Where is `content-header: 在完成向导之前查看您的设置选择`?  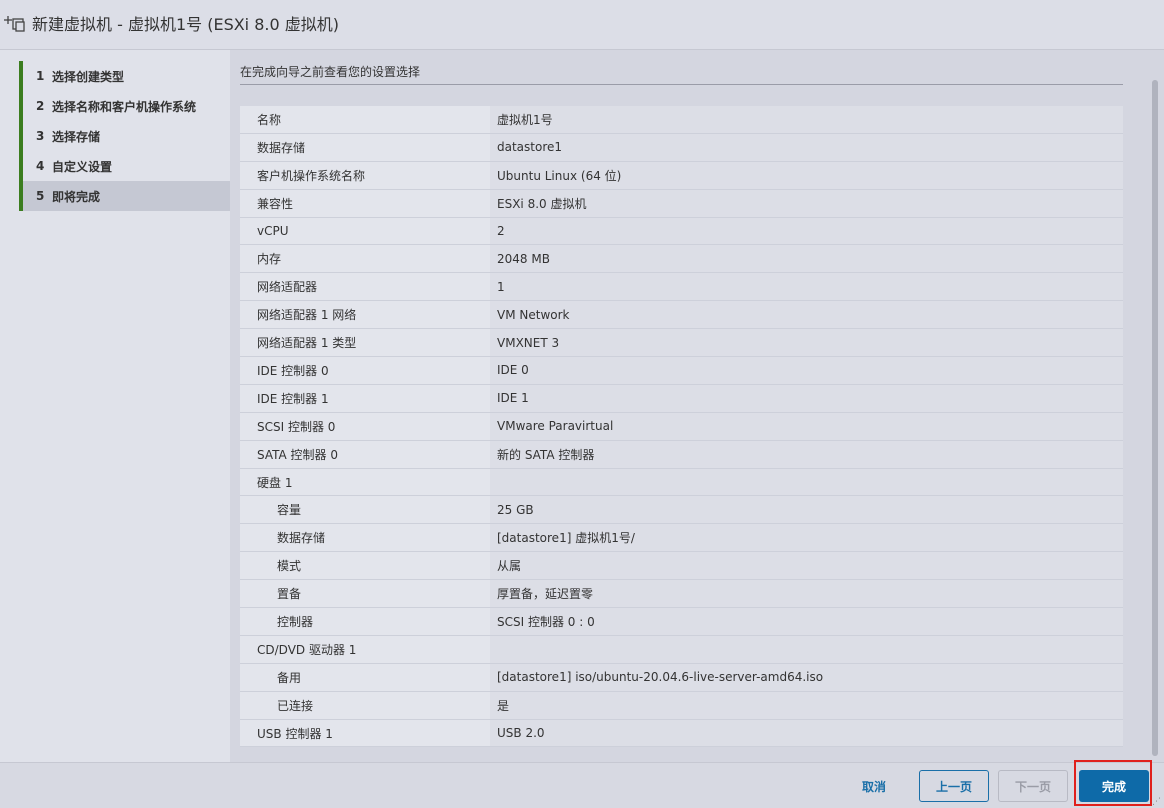
content-header: 在完成向导之前查看您的设置选择 is located at coordinates (330, 72).